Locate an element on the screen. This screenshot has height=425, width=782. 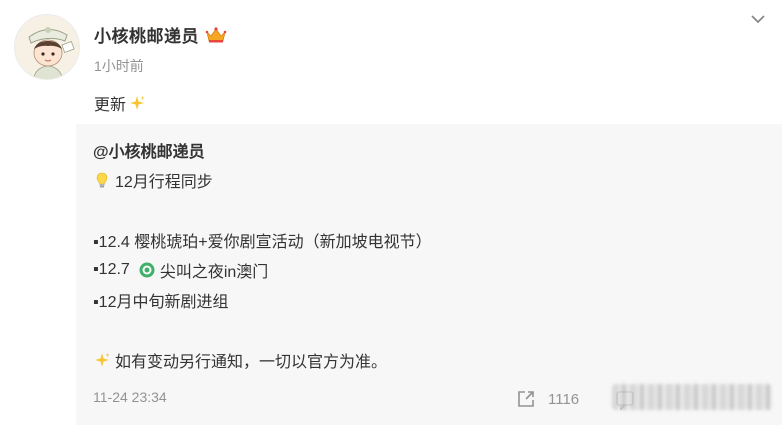
share-button: 1116 is located at coordinates (547, 399).